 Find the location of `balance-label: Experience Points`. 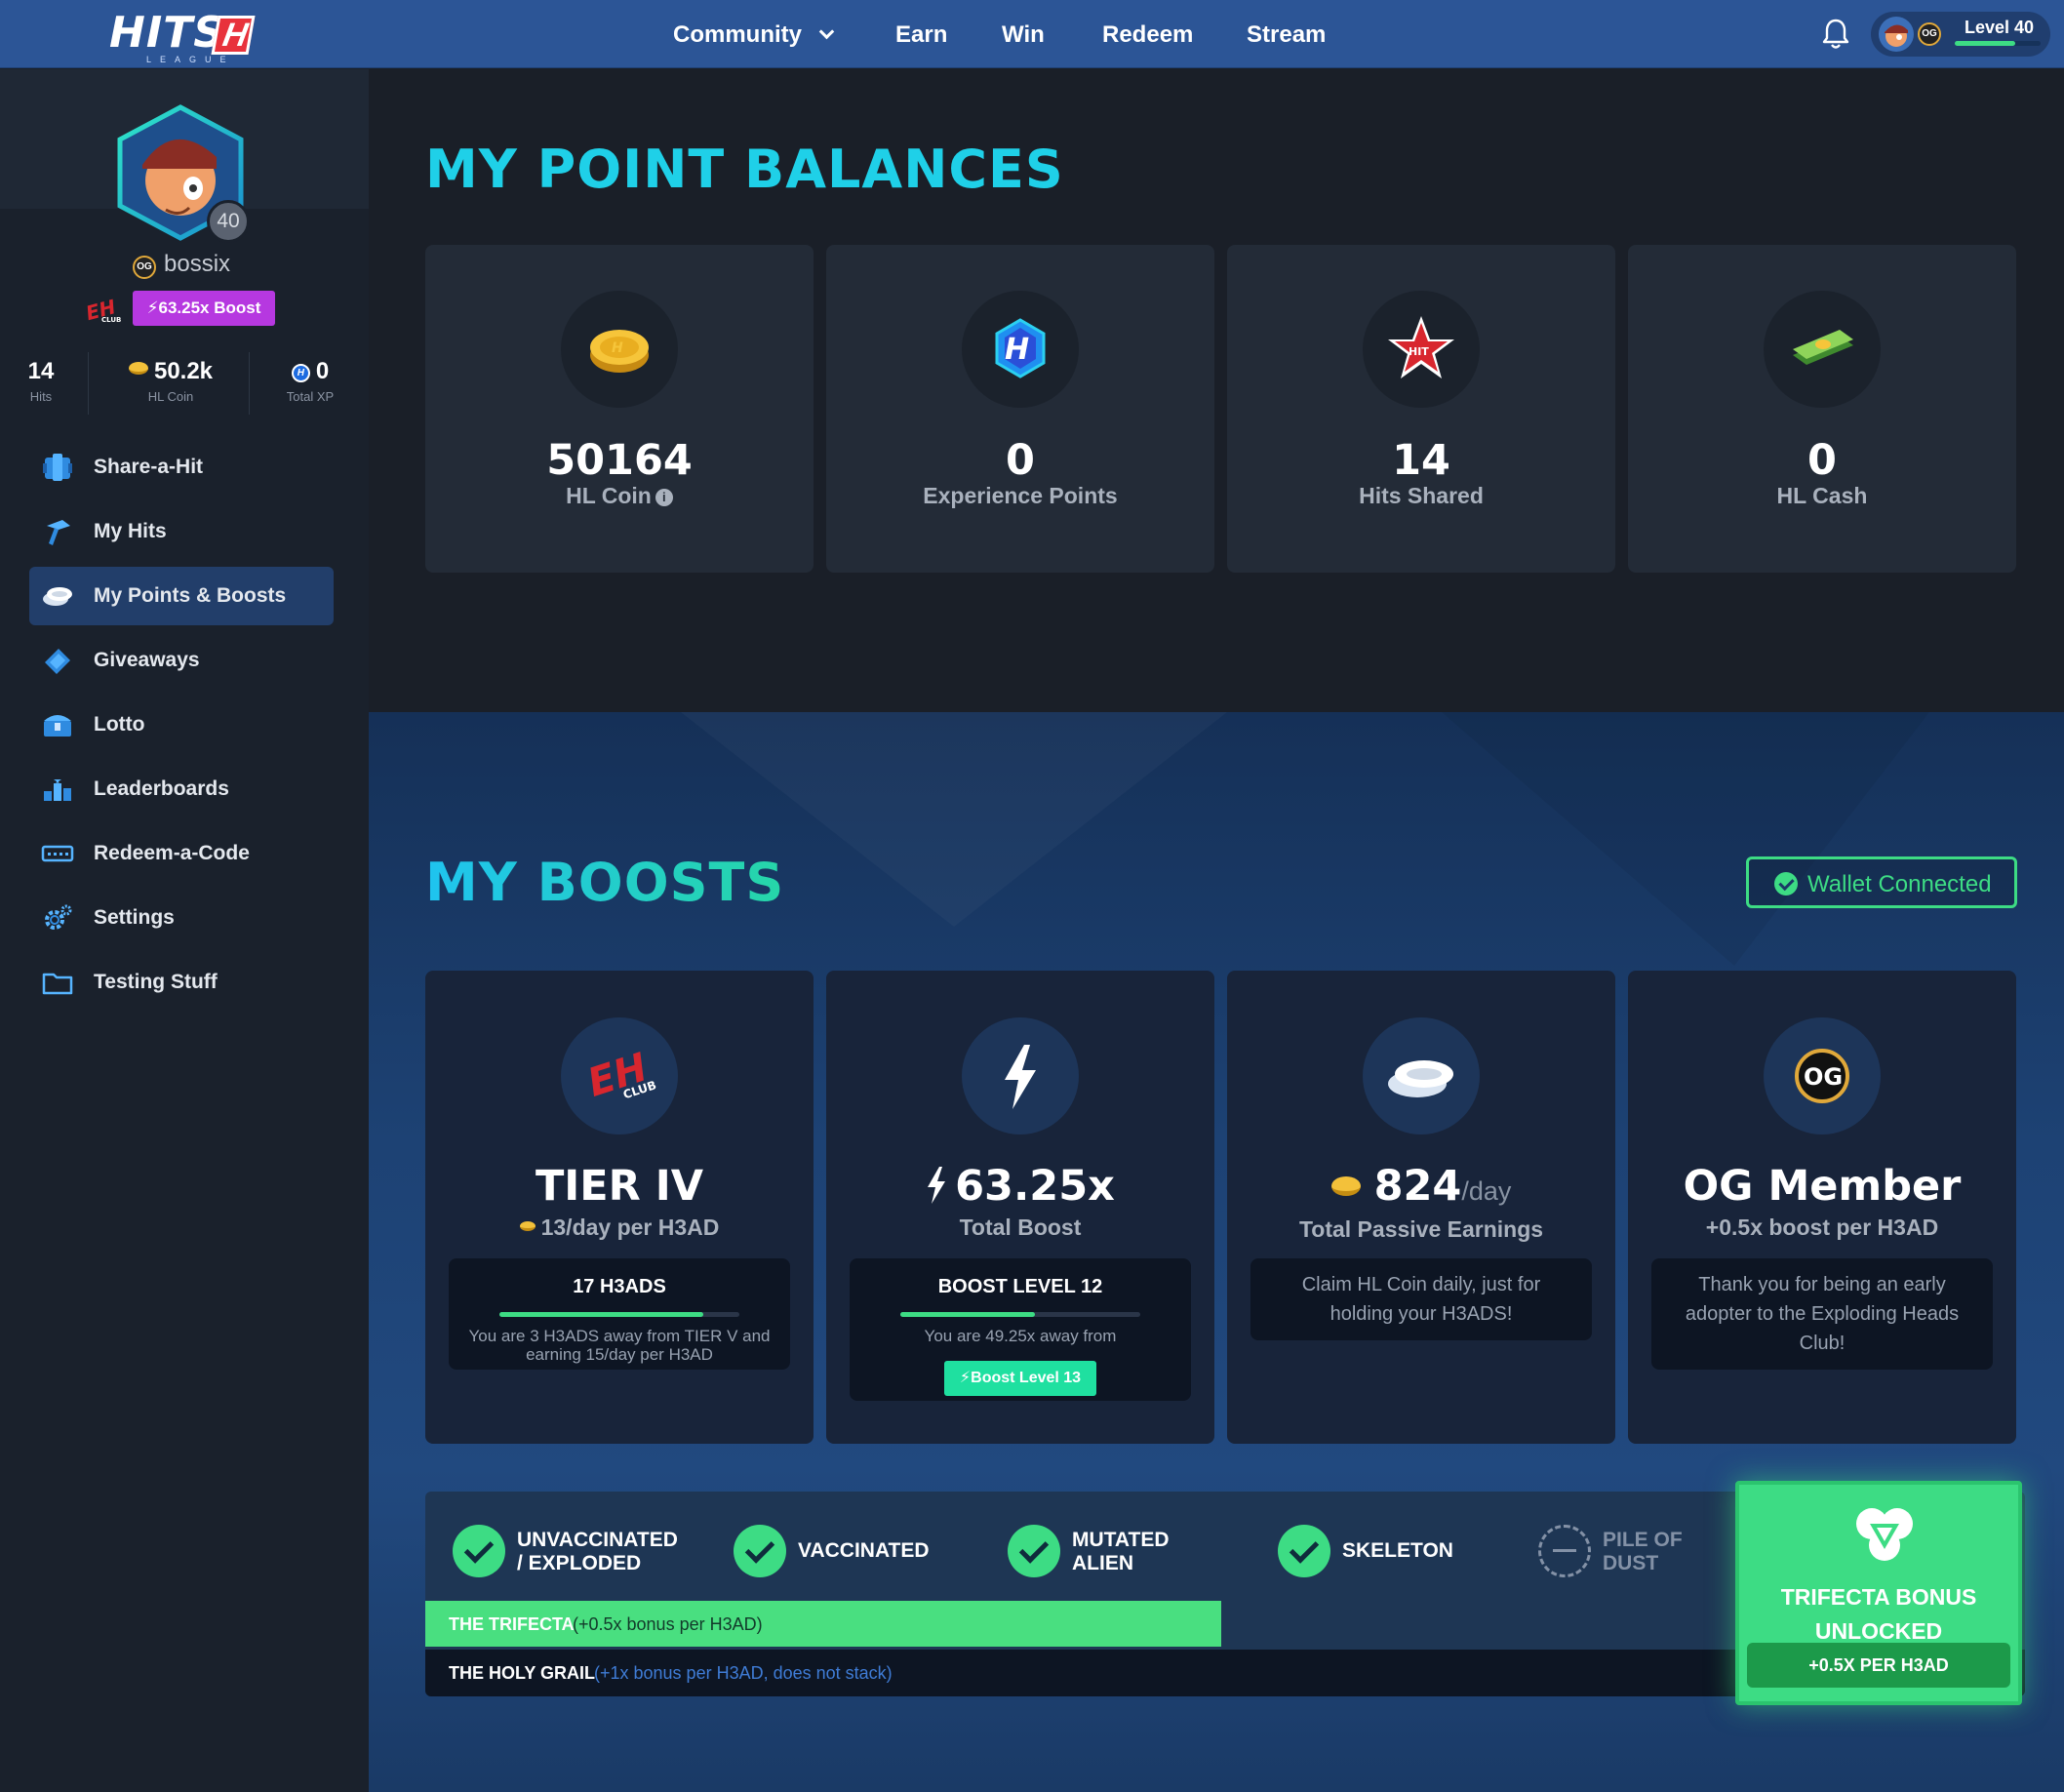

balance-label: Experience Points is located at coordinates (1020, 495).